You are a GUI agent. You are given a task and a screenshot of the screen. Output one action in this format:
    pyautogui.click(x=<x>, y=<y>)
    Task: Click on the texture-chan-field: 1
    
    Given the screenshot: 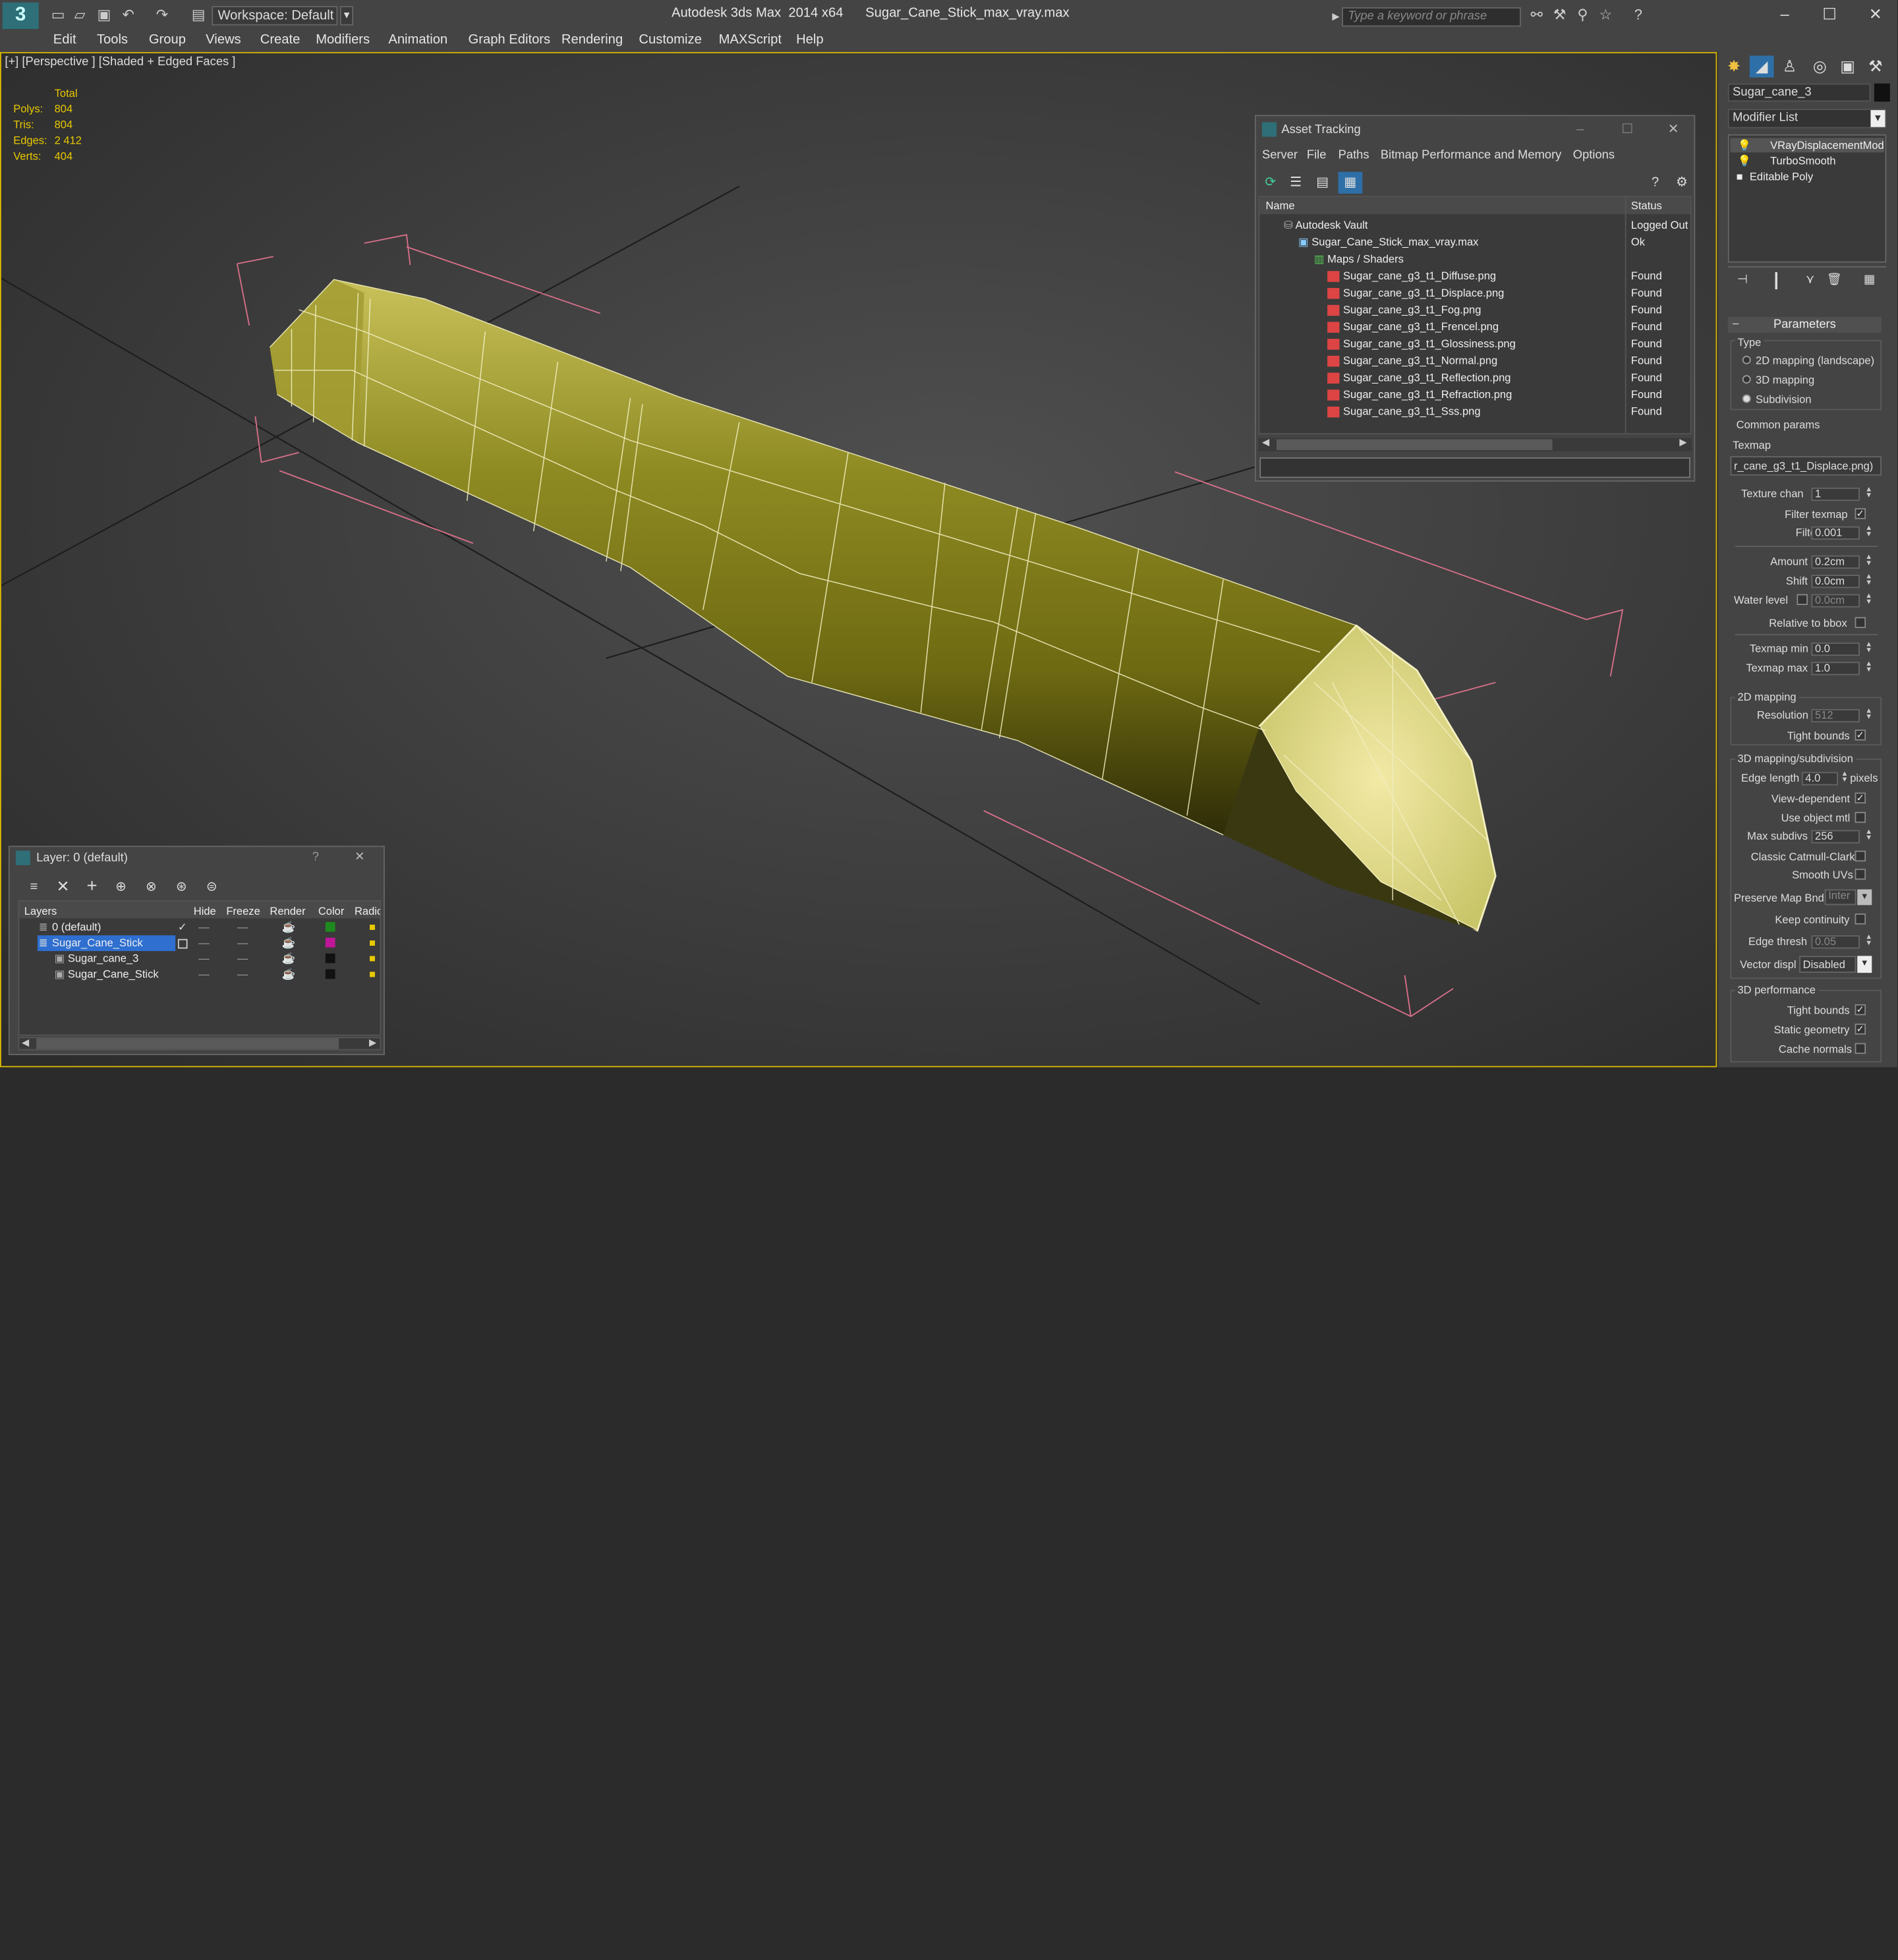 What is the action you would take?
    pyautogui.click(x=1835, y=494)
    